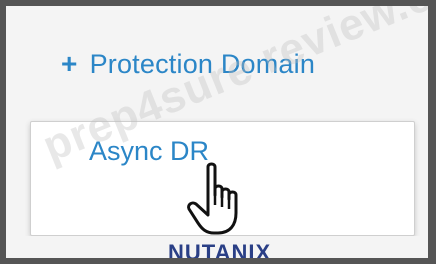  What do you see at coordinates (69, 63) in the screenshot?
I see `plus-icon: +` at bounding box center [69, 63].